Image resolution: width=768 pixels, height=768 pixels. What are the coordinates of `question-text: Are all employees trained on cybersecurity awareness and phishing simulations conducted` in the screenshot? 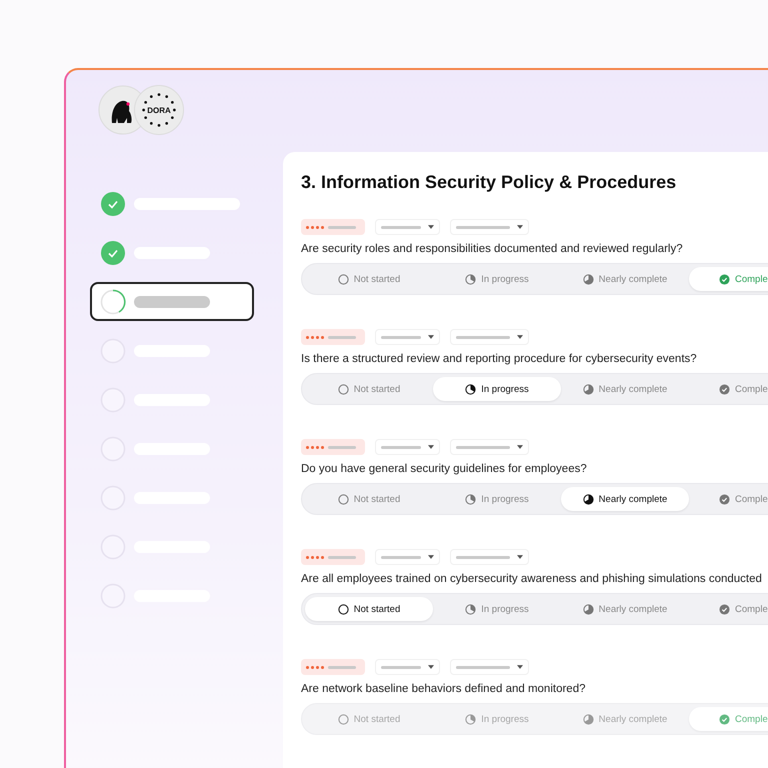 It's located at (532, 579).